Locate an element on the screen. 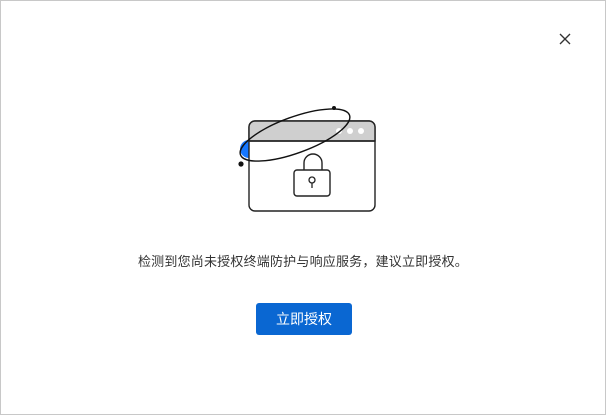 This screenshot has height=415, width=606. browser-lock-illustration is located at coordinates (307, 159).